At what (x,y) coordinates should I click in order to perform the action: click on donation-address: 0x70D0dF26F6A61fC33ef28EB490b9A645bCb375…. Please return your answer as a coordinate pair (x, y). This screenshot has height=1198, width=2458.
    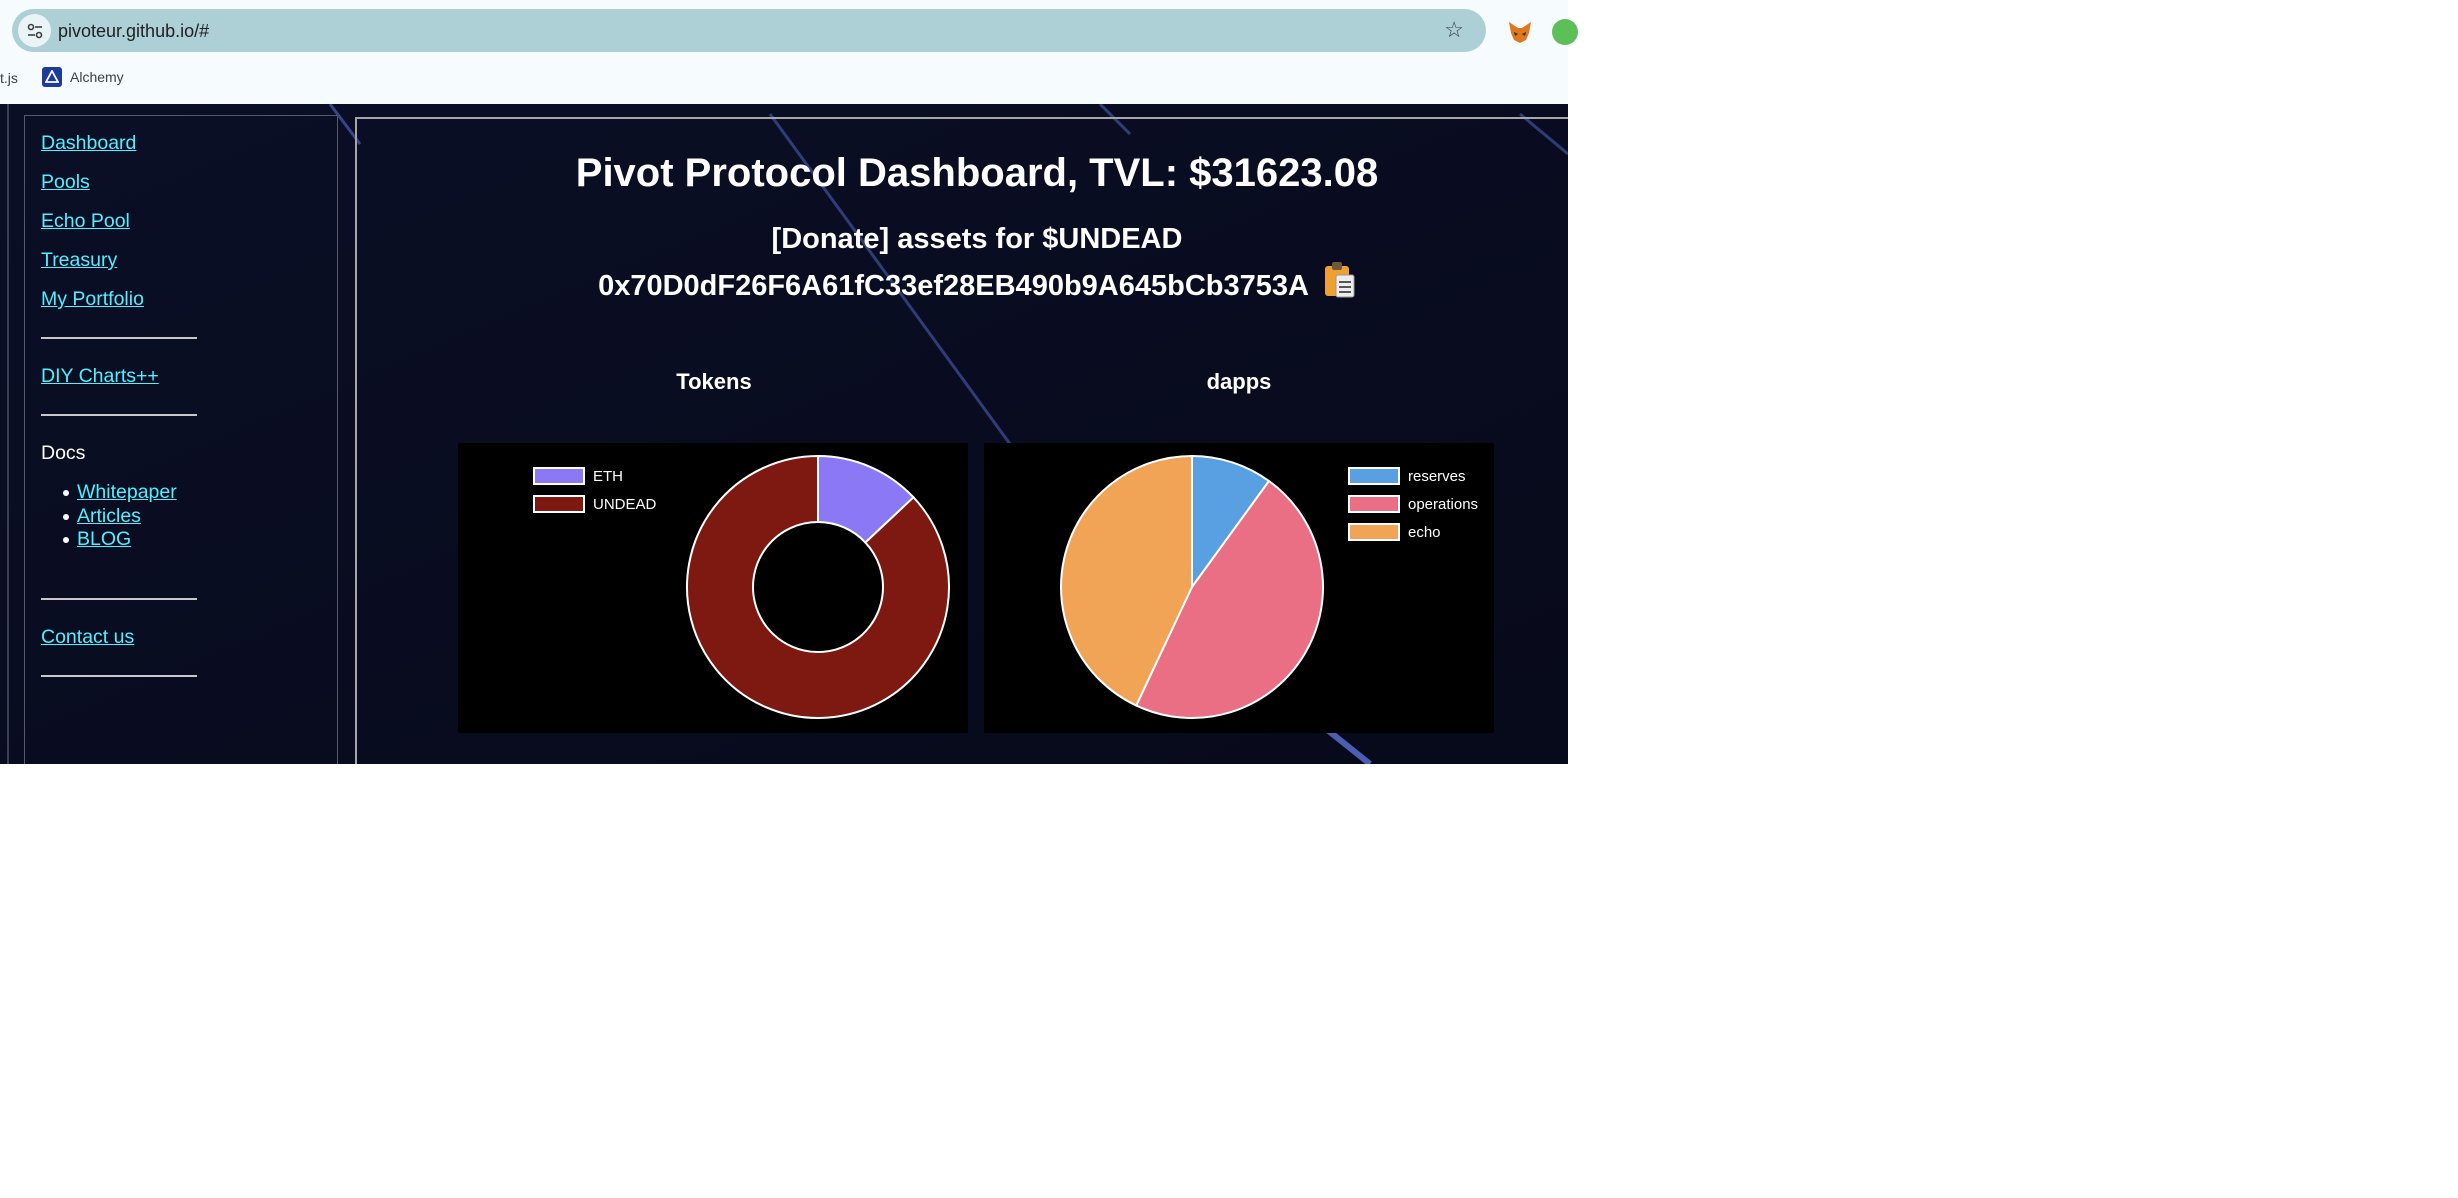
    Looking at the image, I should click on (953, 286).